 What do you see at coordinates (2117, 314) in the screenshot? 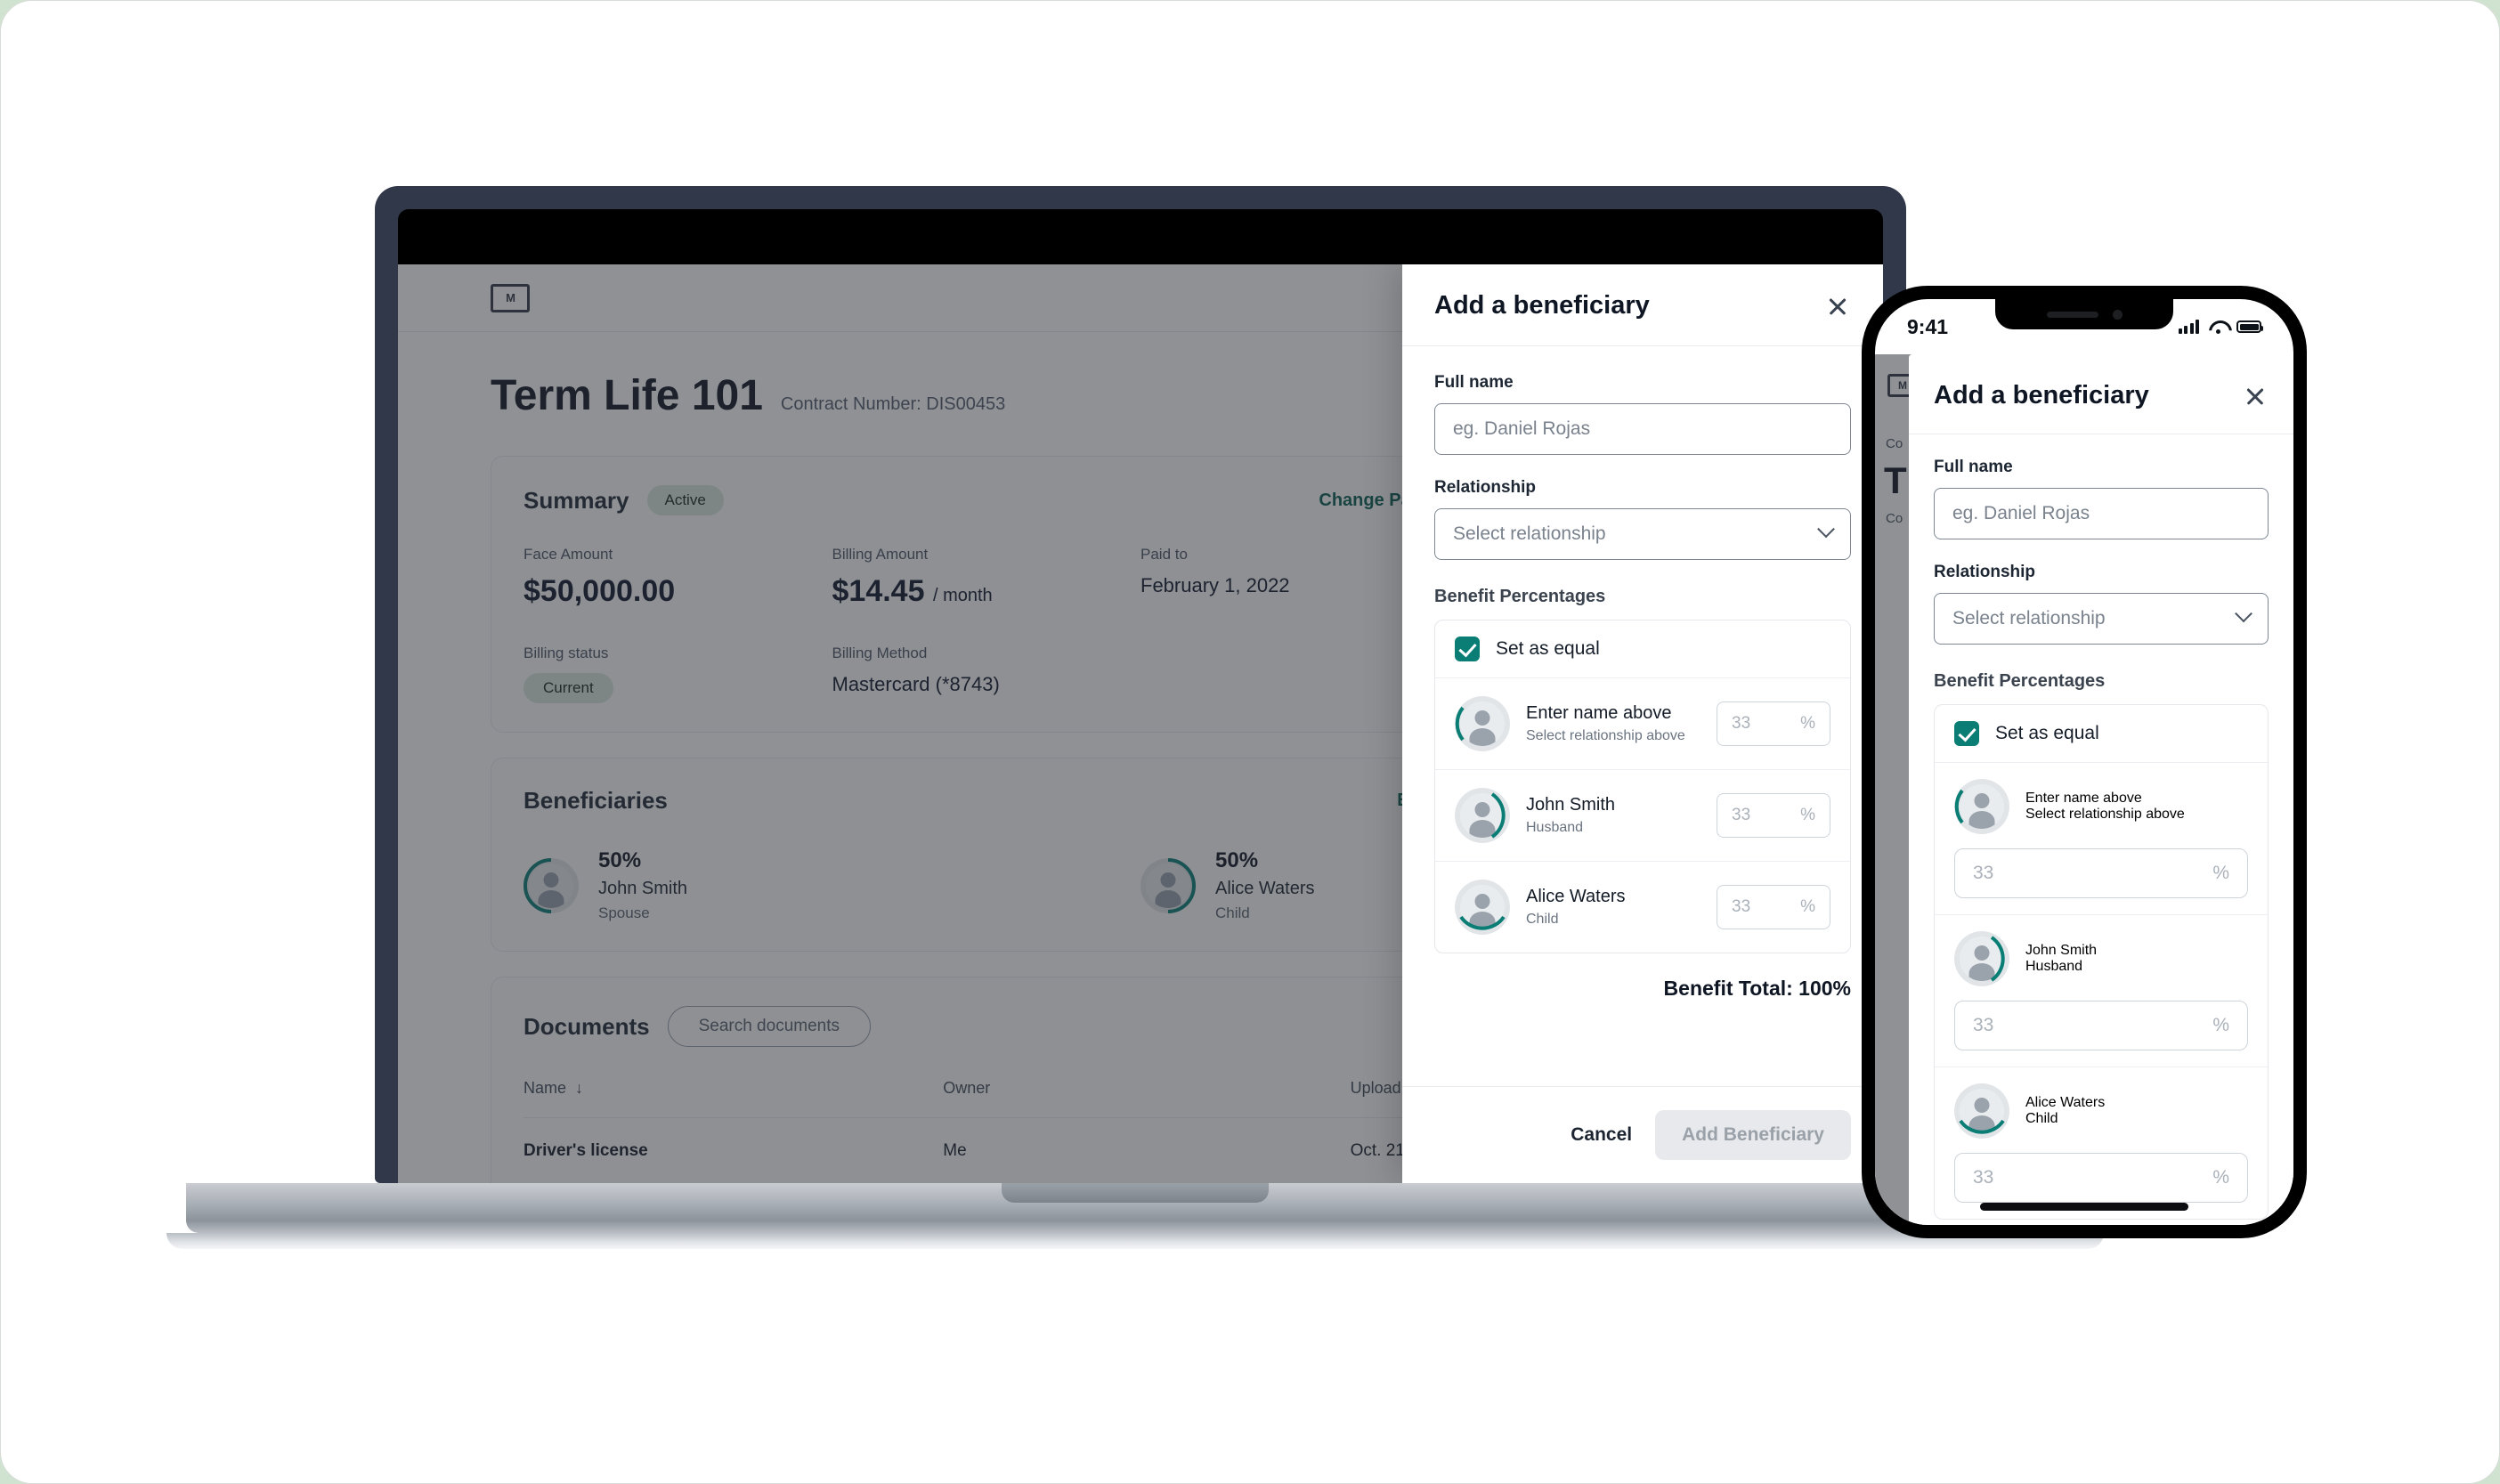
I see `camera-icon` at bounding box center [2117, 314].